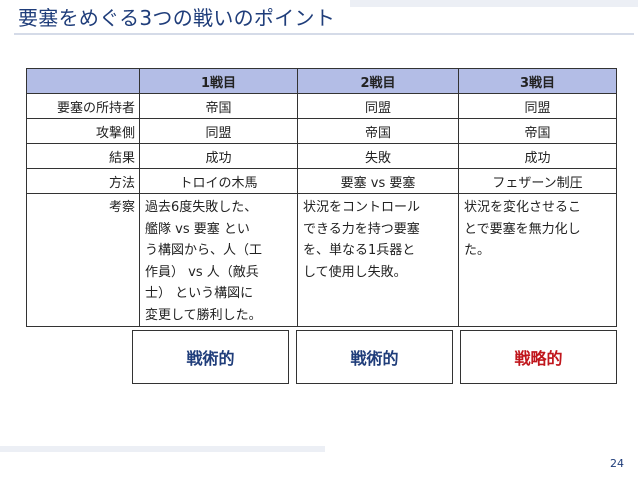 The height and width of the screenshot is (479, 638). I want to click on table-row: 攻撃側 同盟 帝国 帝国, so click(321, 131).